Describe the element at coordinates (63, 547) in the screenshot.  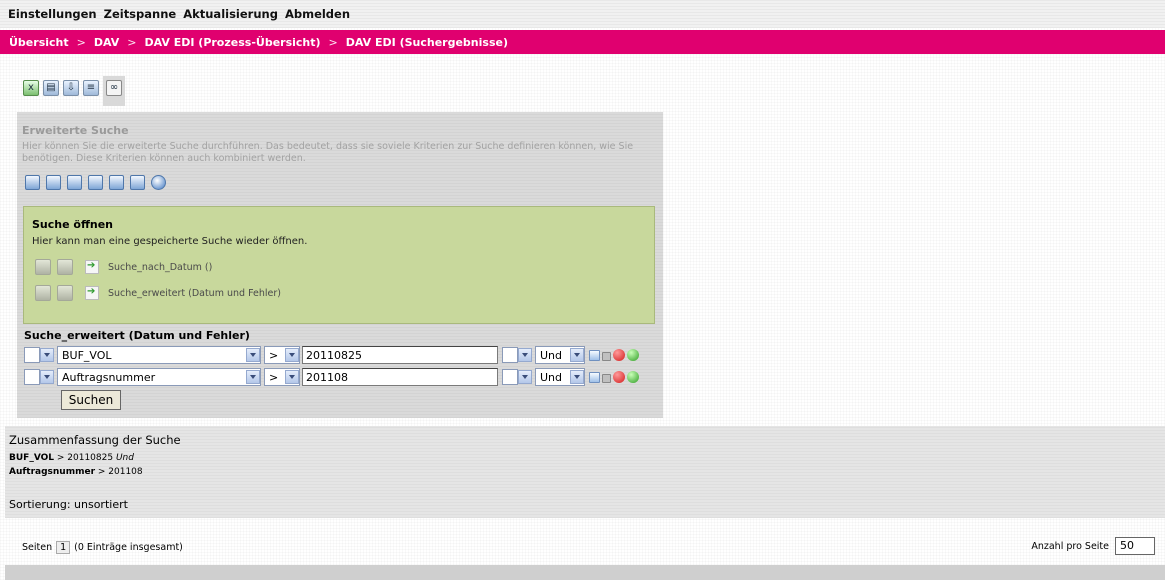
I see `page-number-button: 1` at that location.